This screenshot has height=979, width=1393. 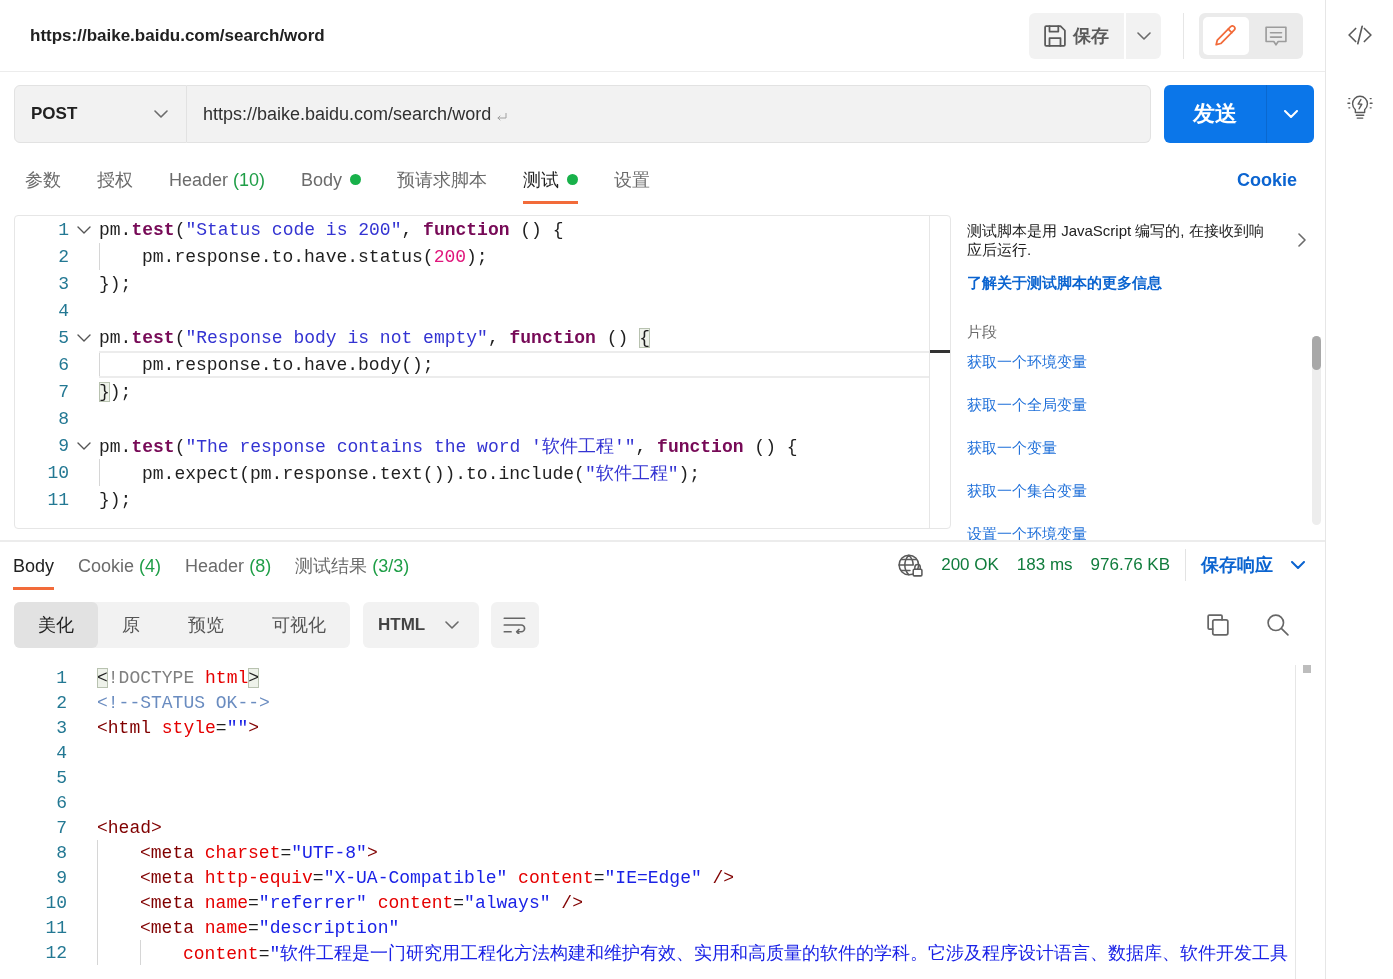 I want to click on code-line: <!DOCTYPE html>, so click(x=178, y=677).